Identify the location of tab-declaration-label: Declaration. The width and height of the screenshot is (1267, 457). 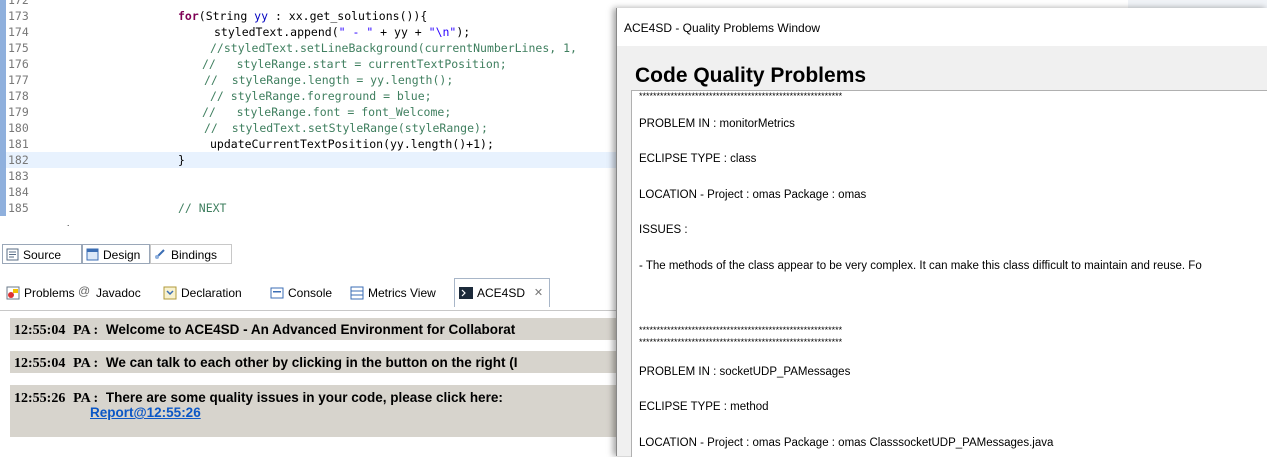
(211, 293).